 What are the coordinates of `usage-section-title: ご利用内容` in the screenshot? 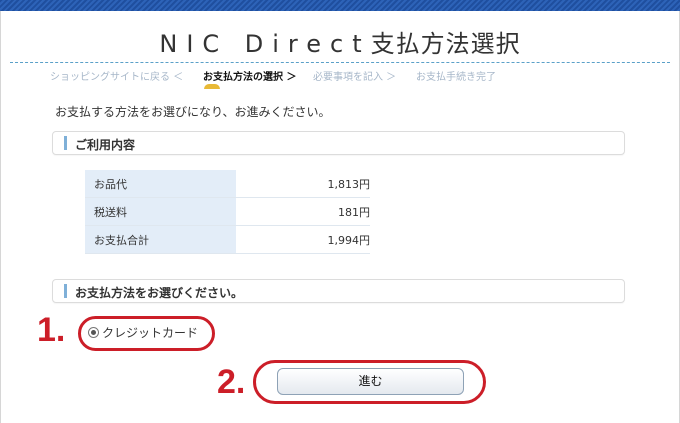 It's located at (105, 145).